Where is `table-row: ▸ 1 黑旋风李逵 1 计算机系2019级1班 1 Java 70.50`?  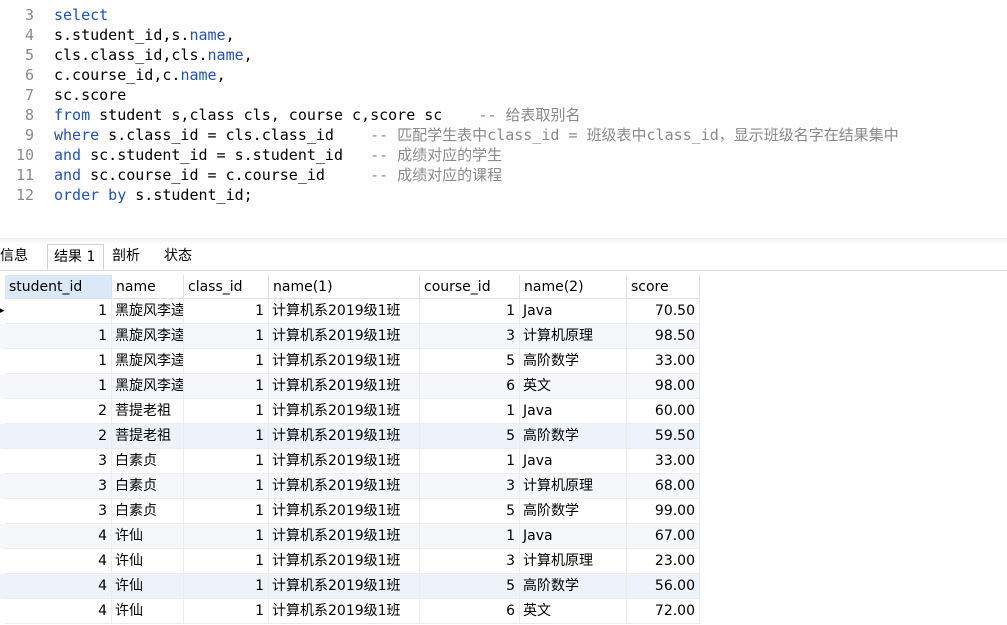
table-row: ▸ 1 黑旋风李逵 1 计算机系2019级1班 1 Java 70.50 is located at coordinates (350, 311).